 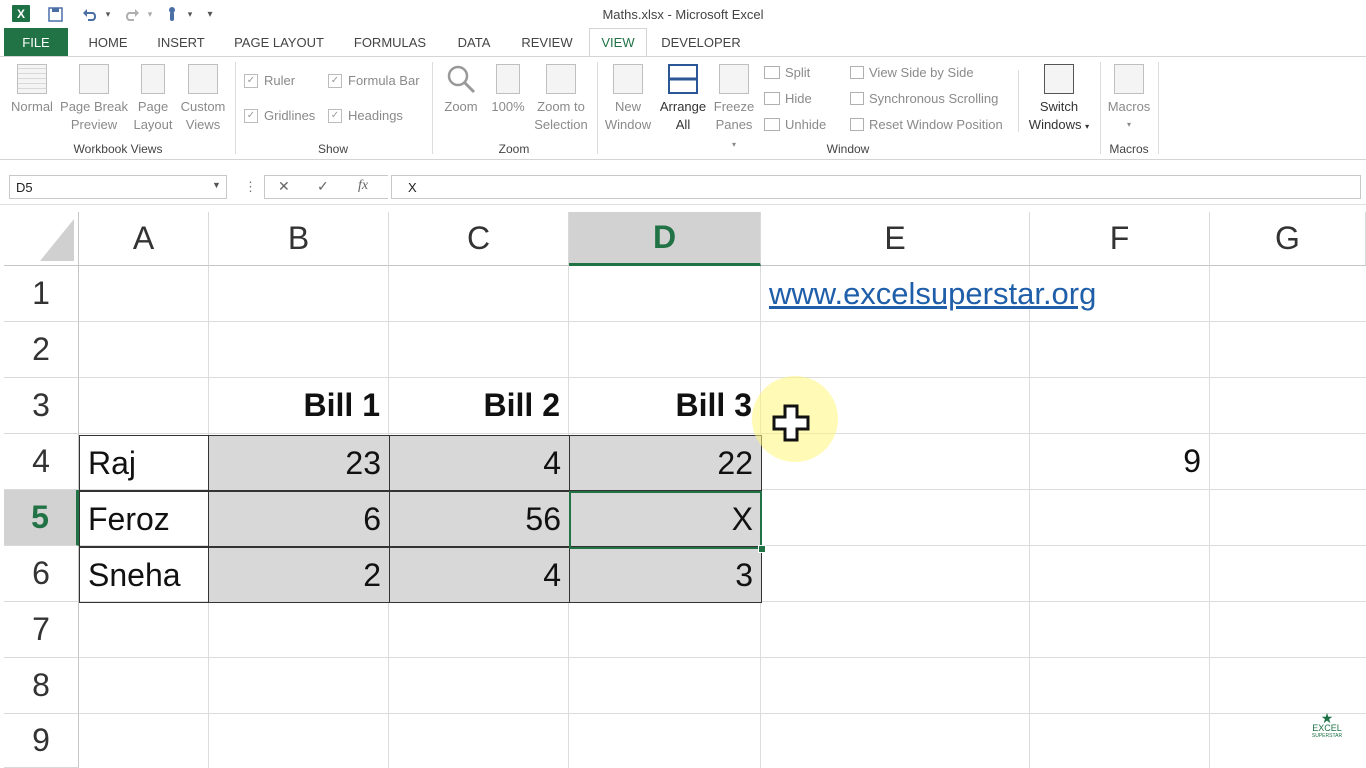 I want to click on cell-d4: 22, so click(x=665, y=463).